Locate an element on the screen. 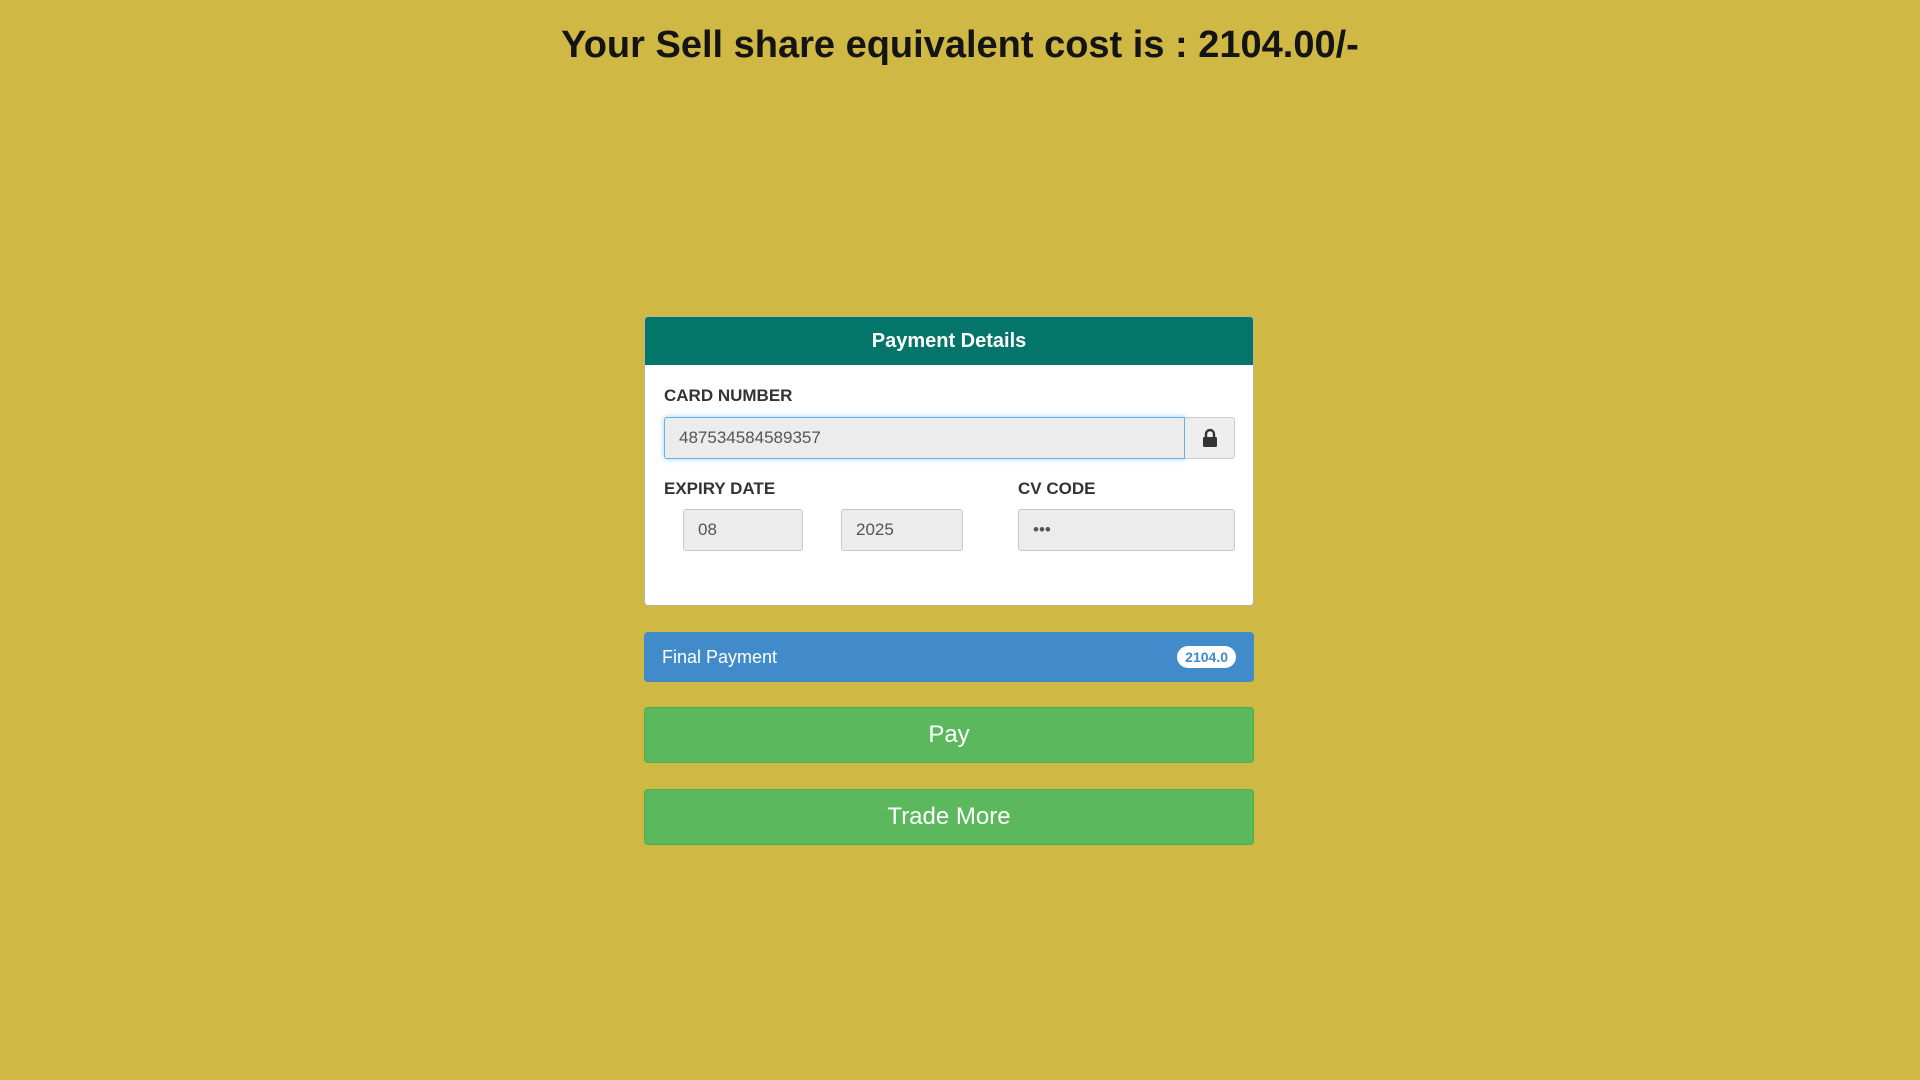 Image resolution: width=1920 pixels, height=1080 pixels. expiry-date-label: EXPIRY DATE is located at coordinates (720, 488).